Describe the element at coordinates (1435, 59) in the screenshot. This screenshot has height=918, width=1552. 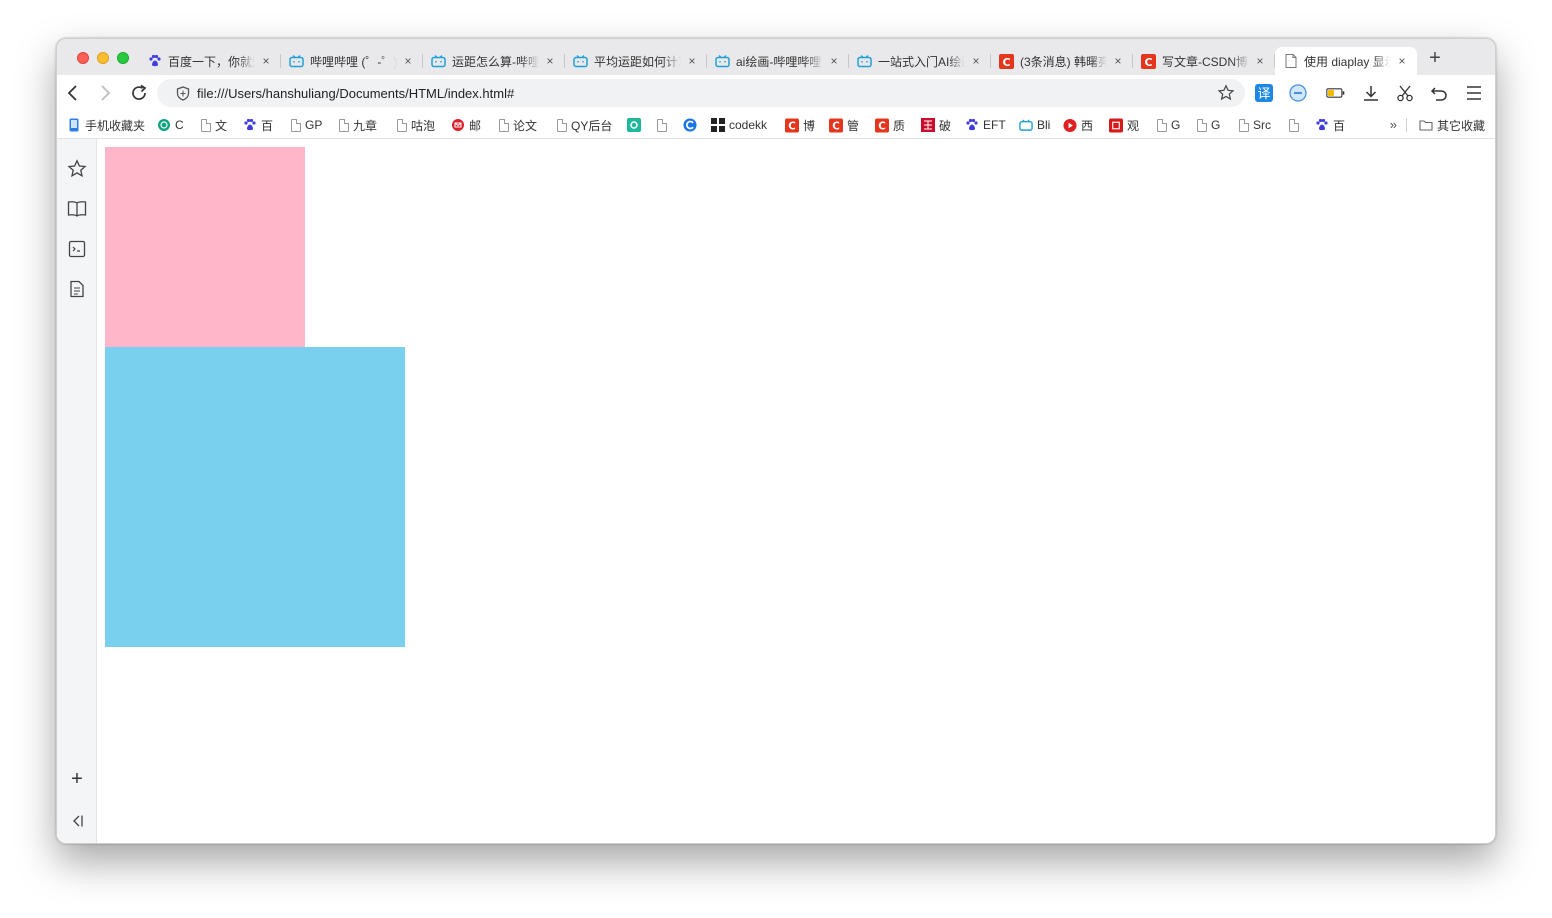
I see `new-tab-button: +` at that location.